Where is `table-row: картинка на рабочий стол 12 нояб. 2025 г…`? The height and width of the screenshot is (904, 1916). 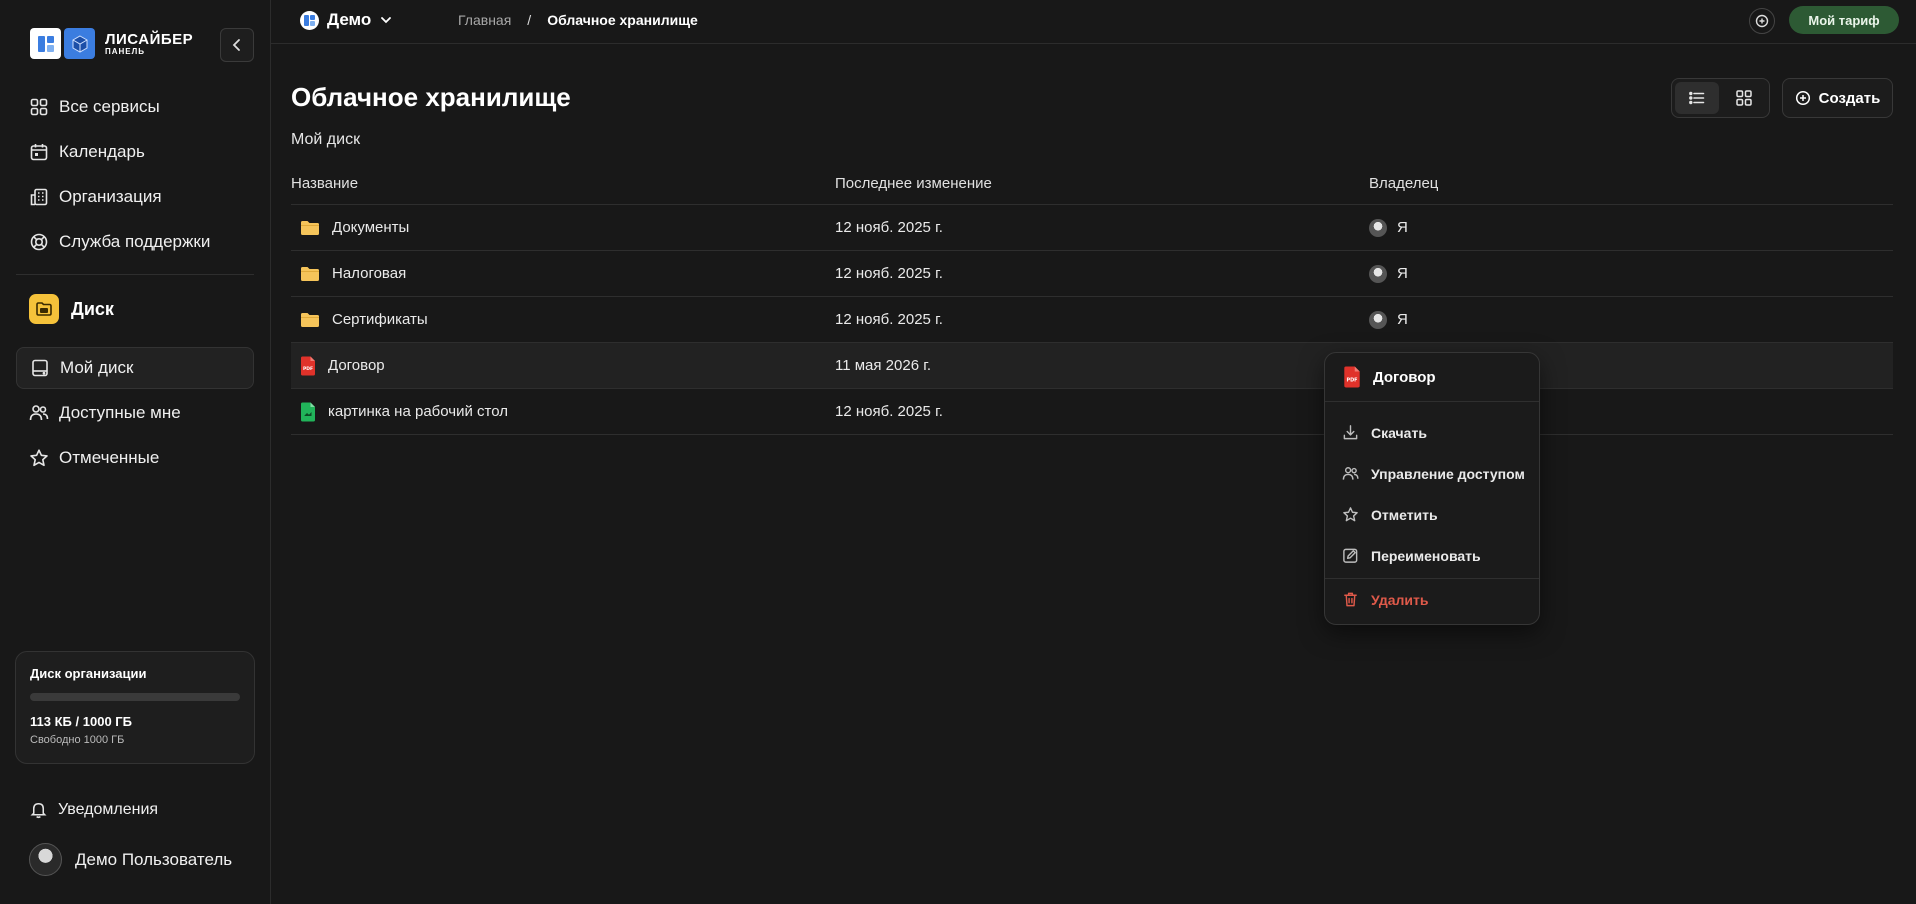
table-row: картинка на рабочий стол 12 нояб. 2025 г… is located at coordinates (1092, 412).